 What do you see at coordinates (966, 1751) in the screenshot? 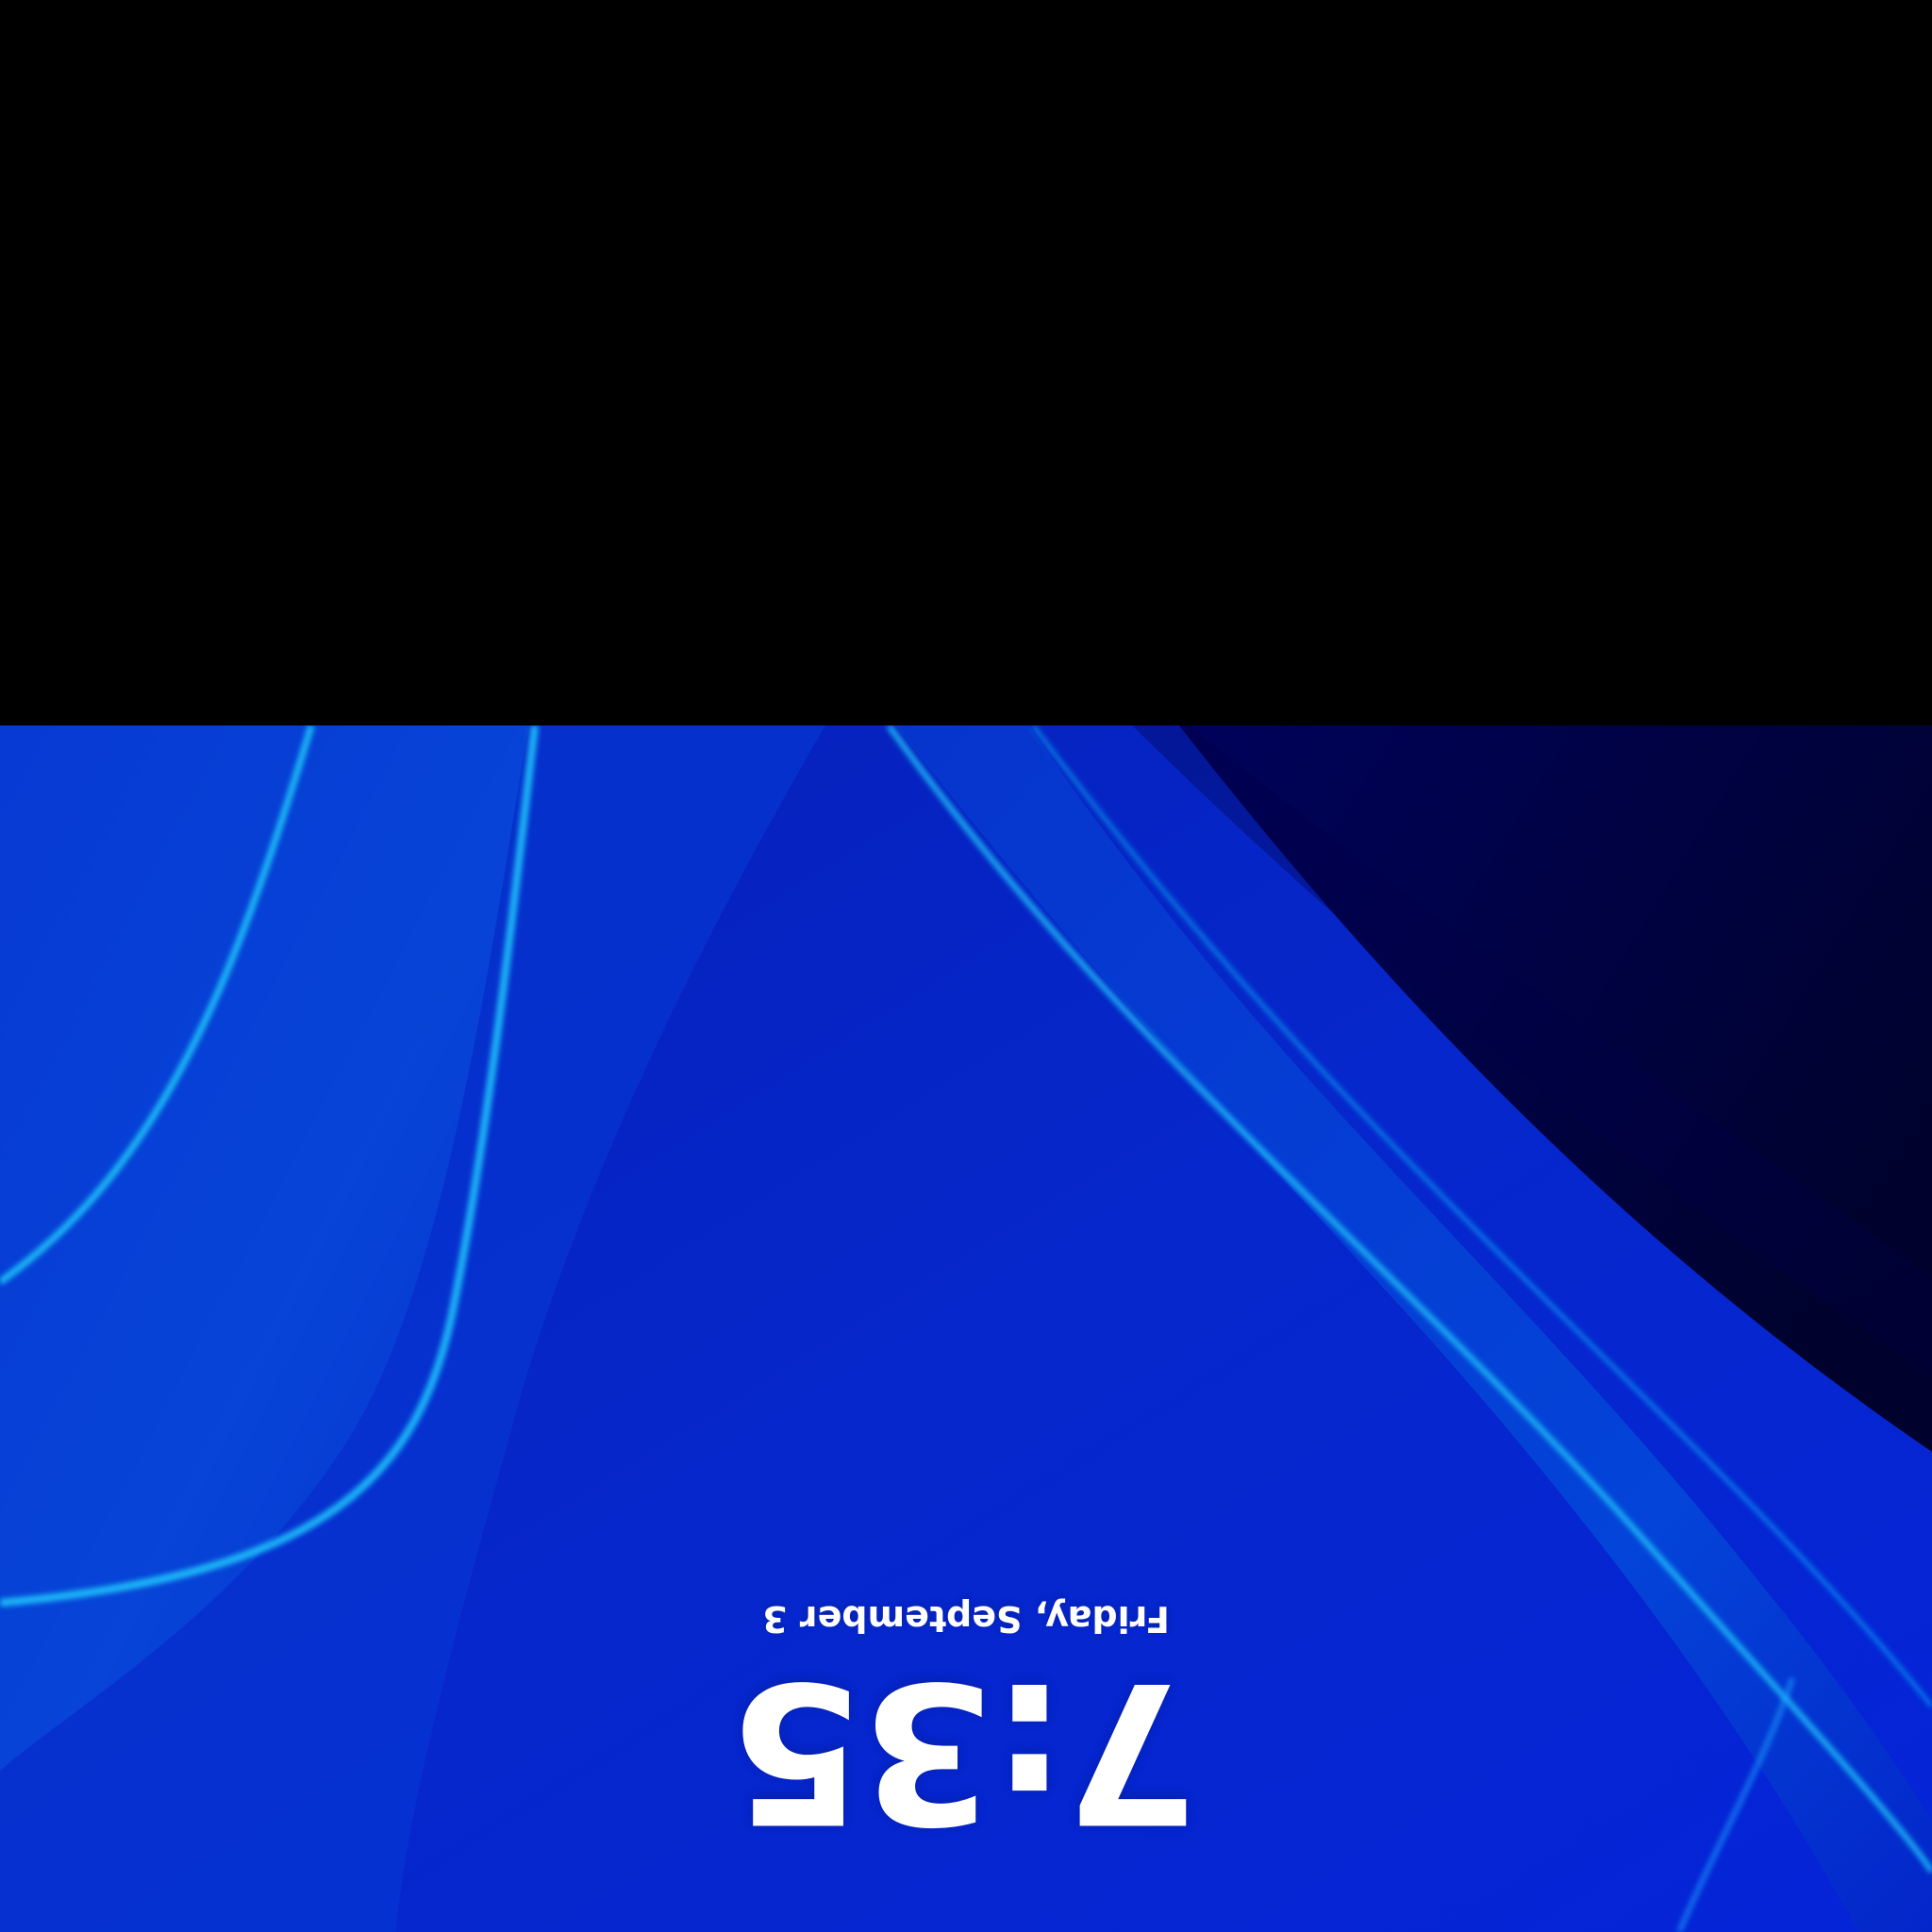
I see `lock-time: 7:35` at bounding box center [966, 1751].